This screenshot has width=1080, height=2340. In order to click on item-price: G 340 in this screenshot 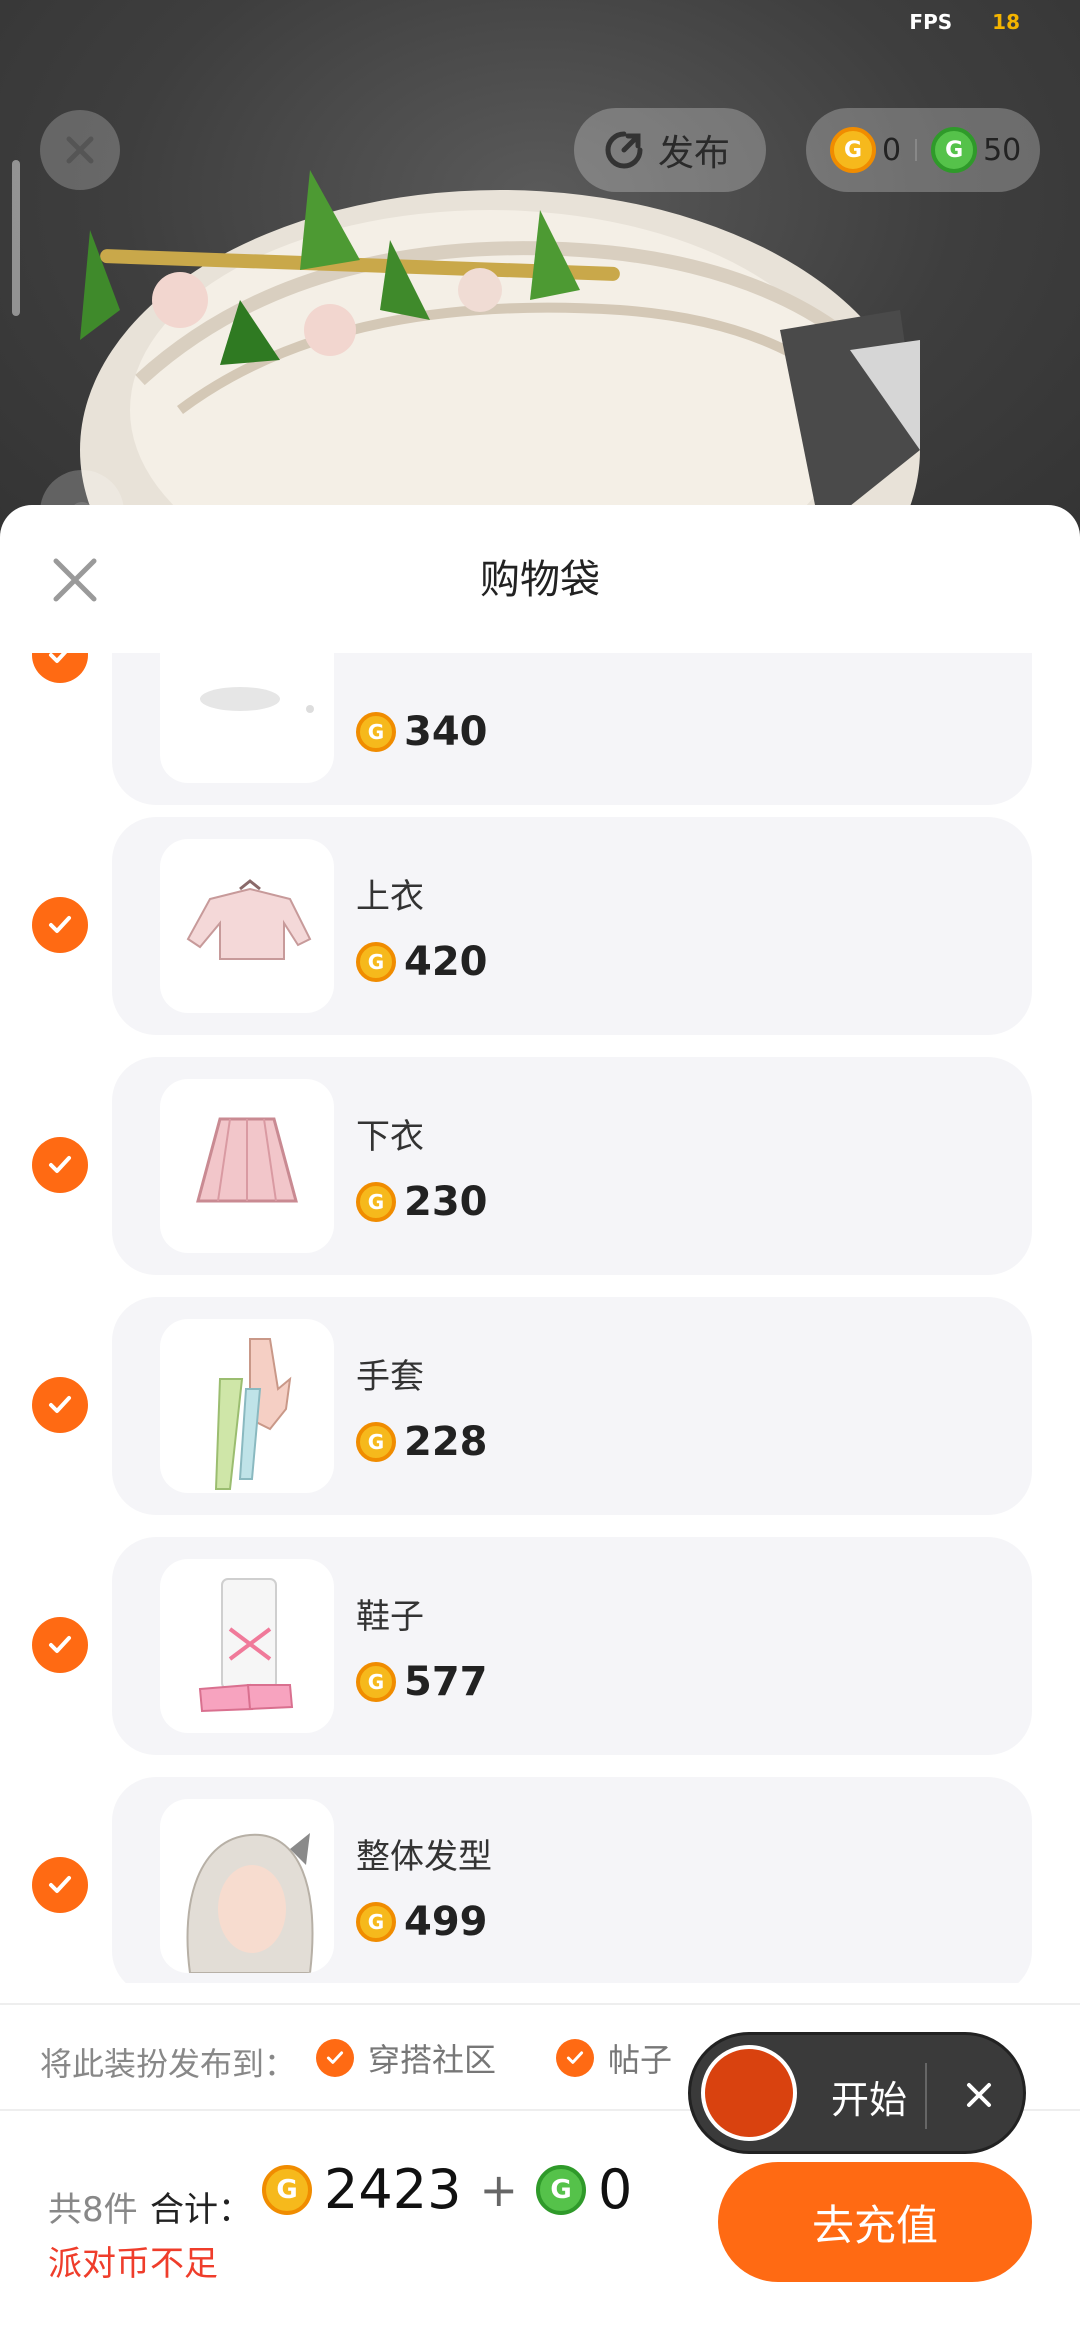, I will do `click(422, 732)`.